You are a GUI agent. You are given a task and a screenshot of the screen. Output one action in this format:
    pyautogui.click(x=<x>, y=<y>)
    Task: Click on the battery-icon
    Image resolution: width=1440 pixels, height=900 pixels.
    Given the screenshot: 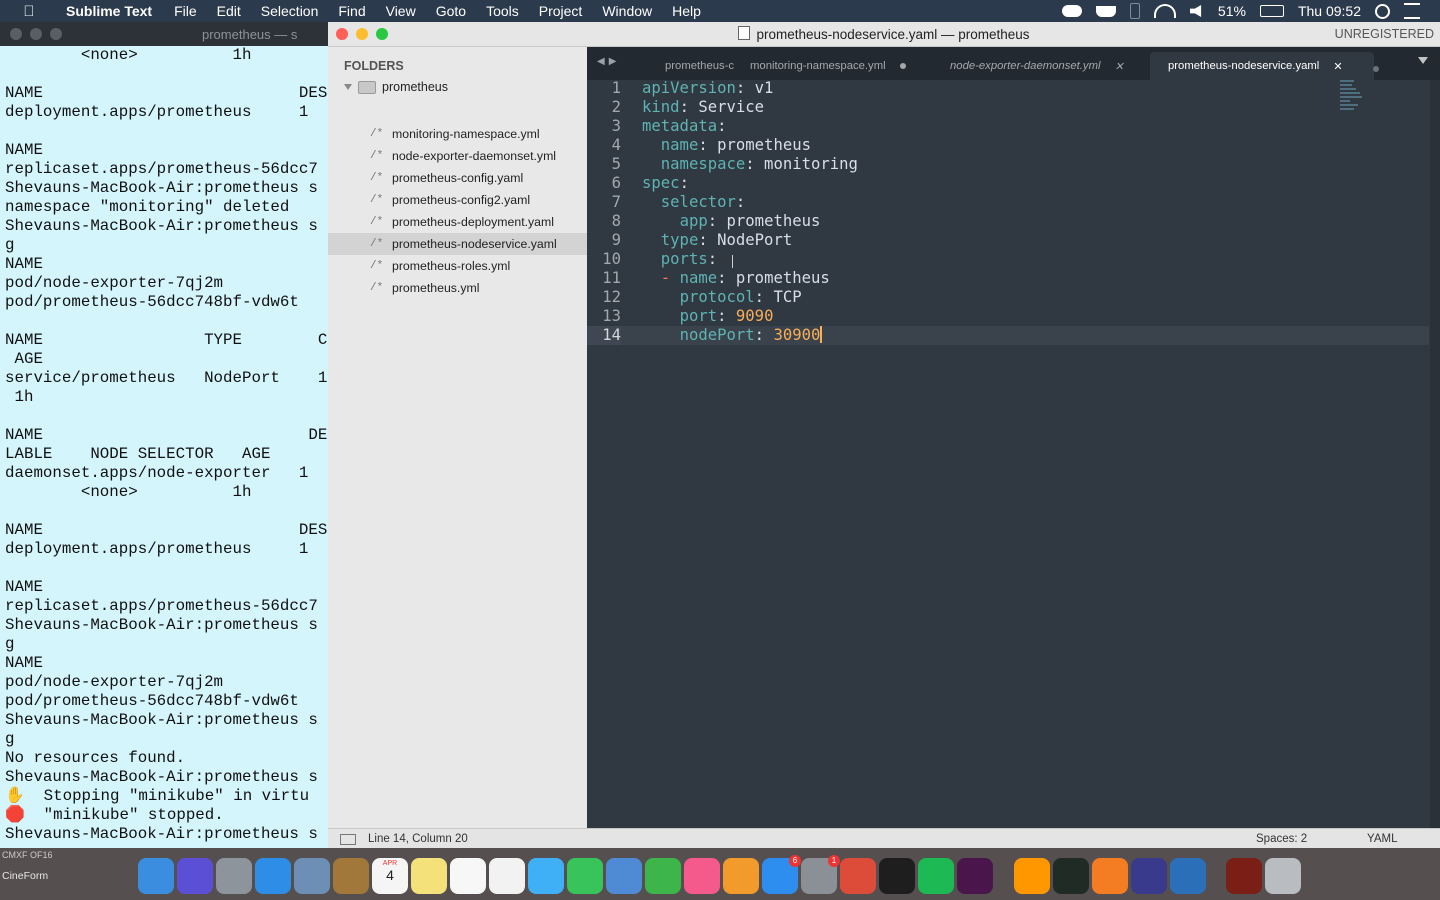 What is the action you would take?
    pyautogui.click(x=1271, y=11)
    